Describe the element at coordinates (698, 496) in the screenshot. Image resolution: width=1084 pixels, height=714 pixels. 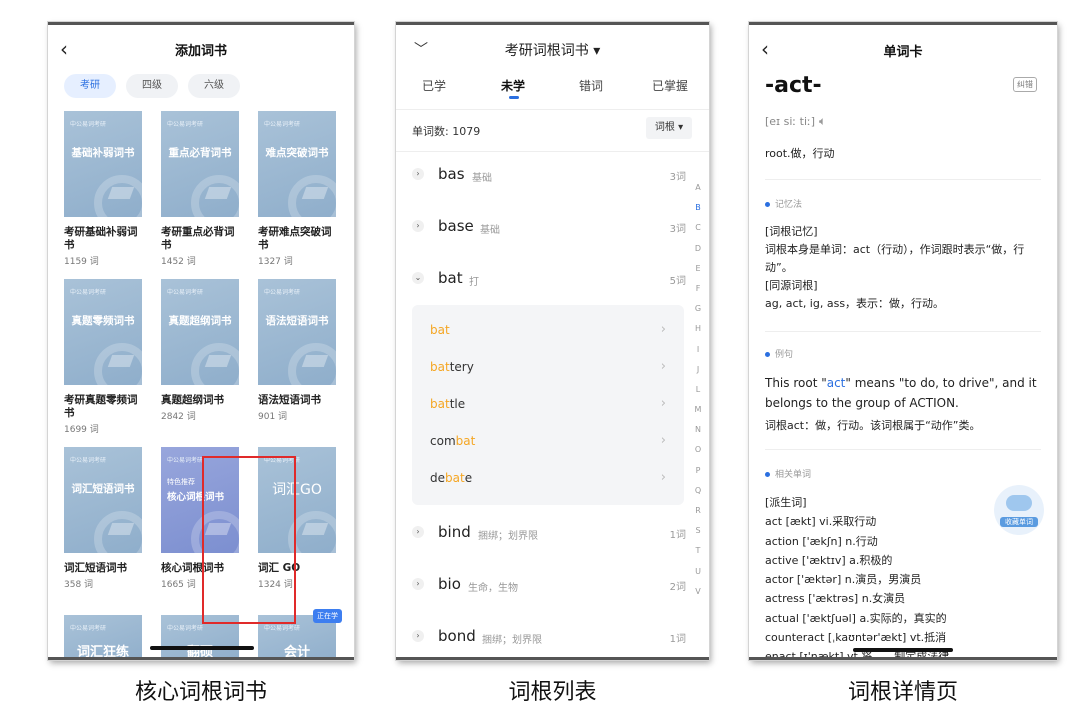
I see `index-letter: Q` at that location.